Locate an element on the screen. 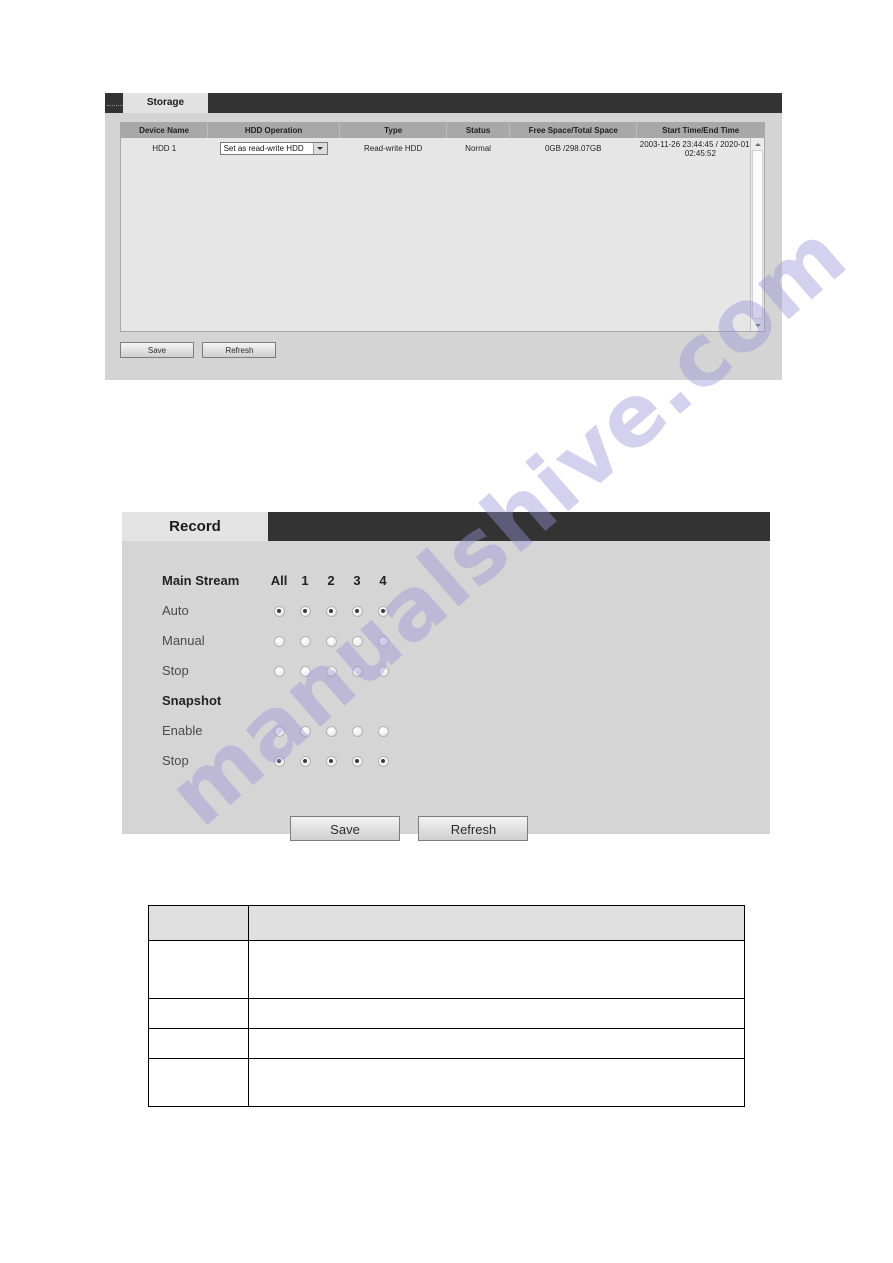 This screenshot has width=893, height=1263. channel-header-2: 2 is located at coordinates (331, 580).